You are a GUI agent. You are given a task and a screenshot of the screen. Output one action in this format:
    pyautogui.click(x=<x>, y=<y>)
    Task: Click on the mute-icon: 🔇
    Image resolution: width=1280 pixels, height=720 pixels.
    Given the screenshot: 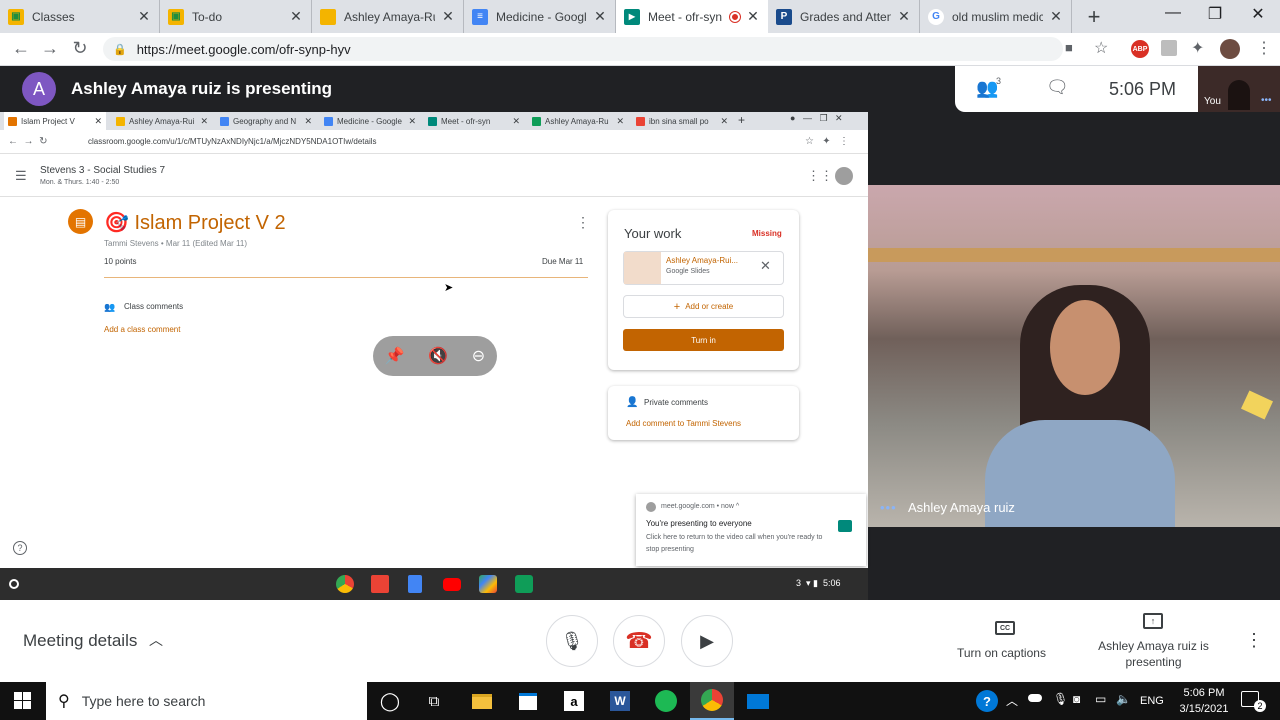 What is the action you would take?
    pyautogui.click(x=438, y=356)
    